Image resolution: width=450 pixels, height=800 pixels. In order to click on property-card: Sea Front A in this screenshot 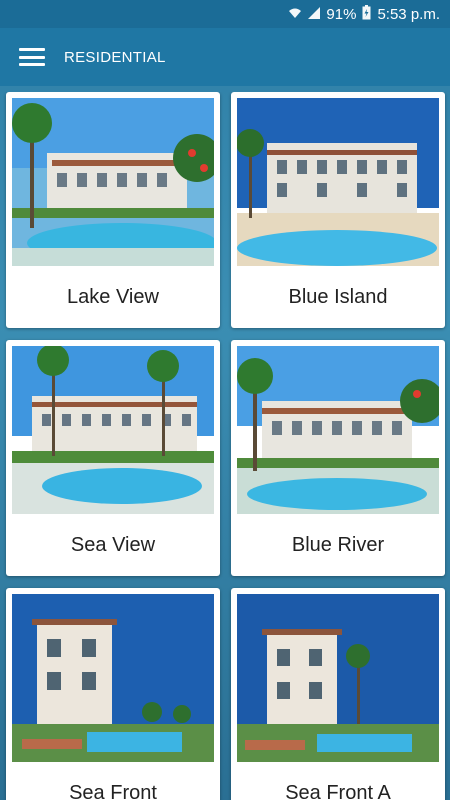, I will do `click(338, 694)`.